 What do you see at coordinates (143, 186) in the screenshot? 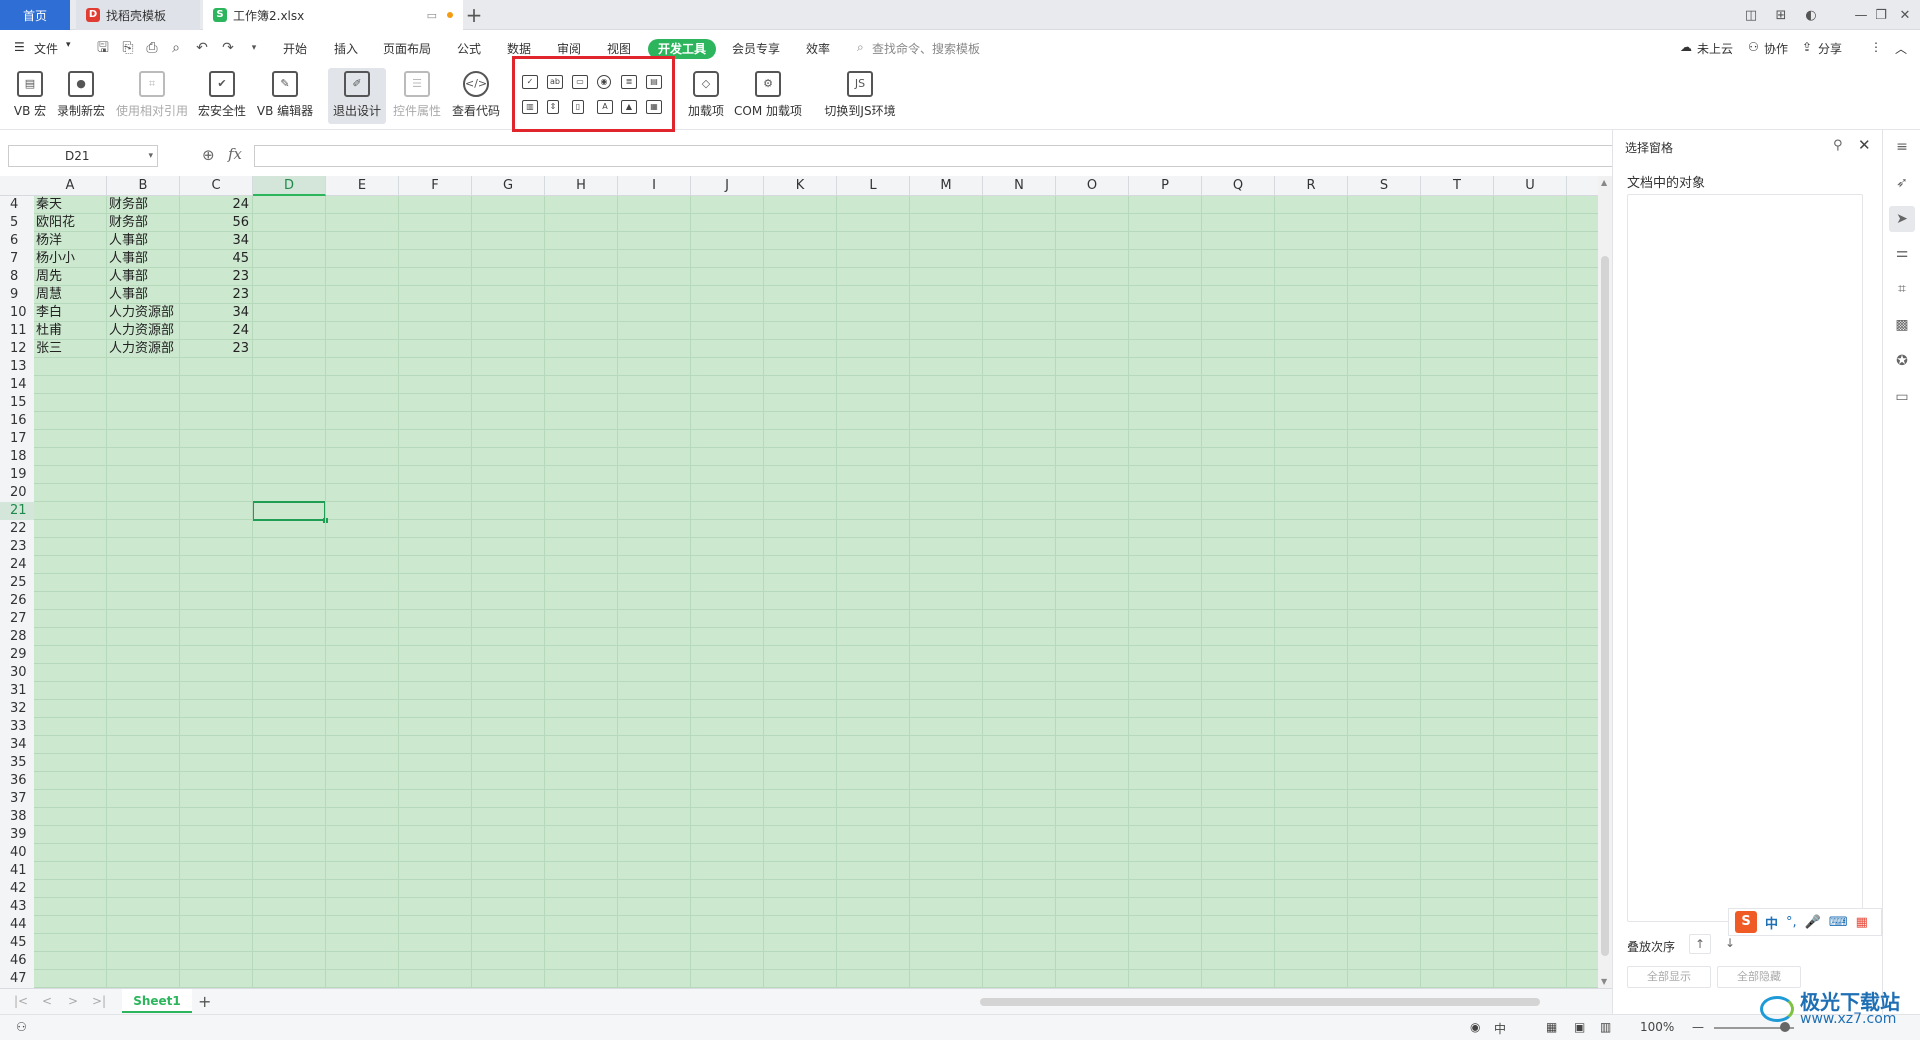
I see `column-header-b: B` at bounding box center [143, 186].